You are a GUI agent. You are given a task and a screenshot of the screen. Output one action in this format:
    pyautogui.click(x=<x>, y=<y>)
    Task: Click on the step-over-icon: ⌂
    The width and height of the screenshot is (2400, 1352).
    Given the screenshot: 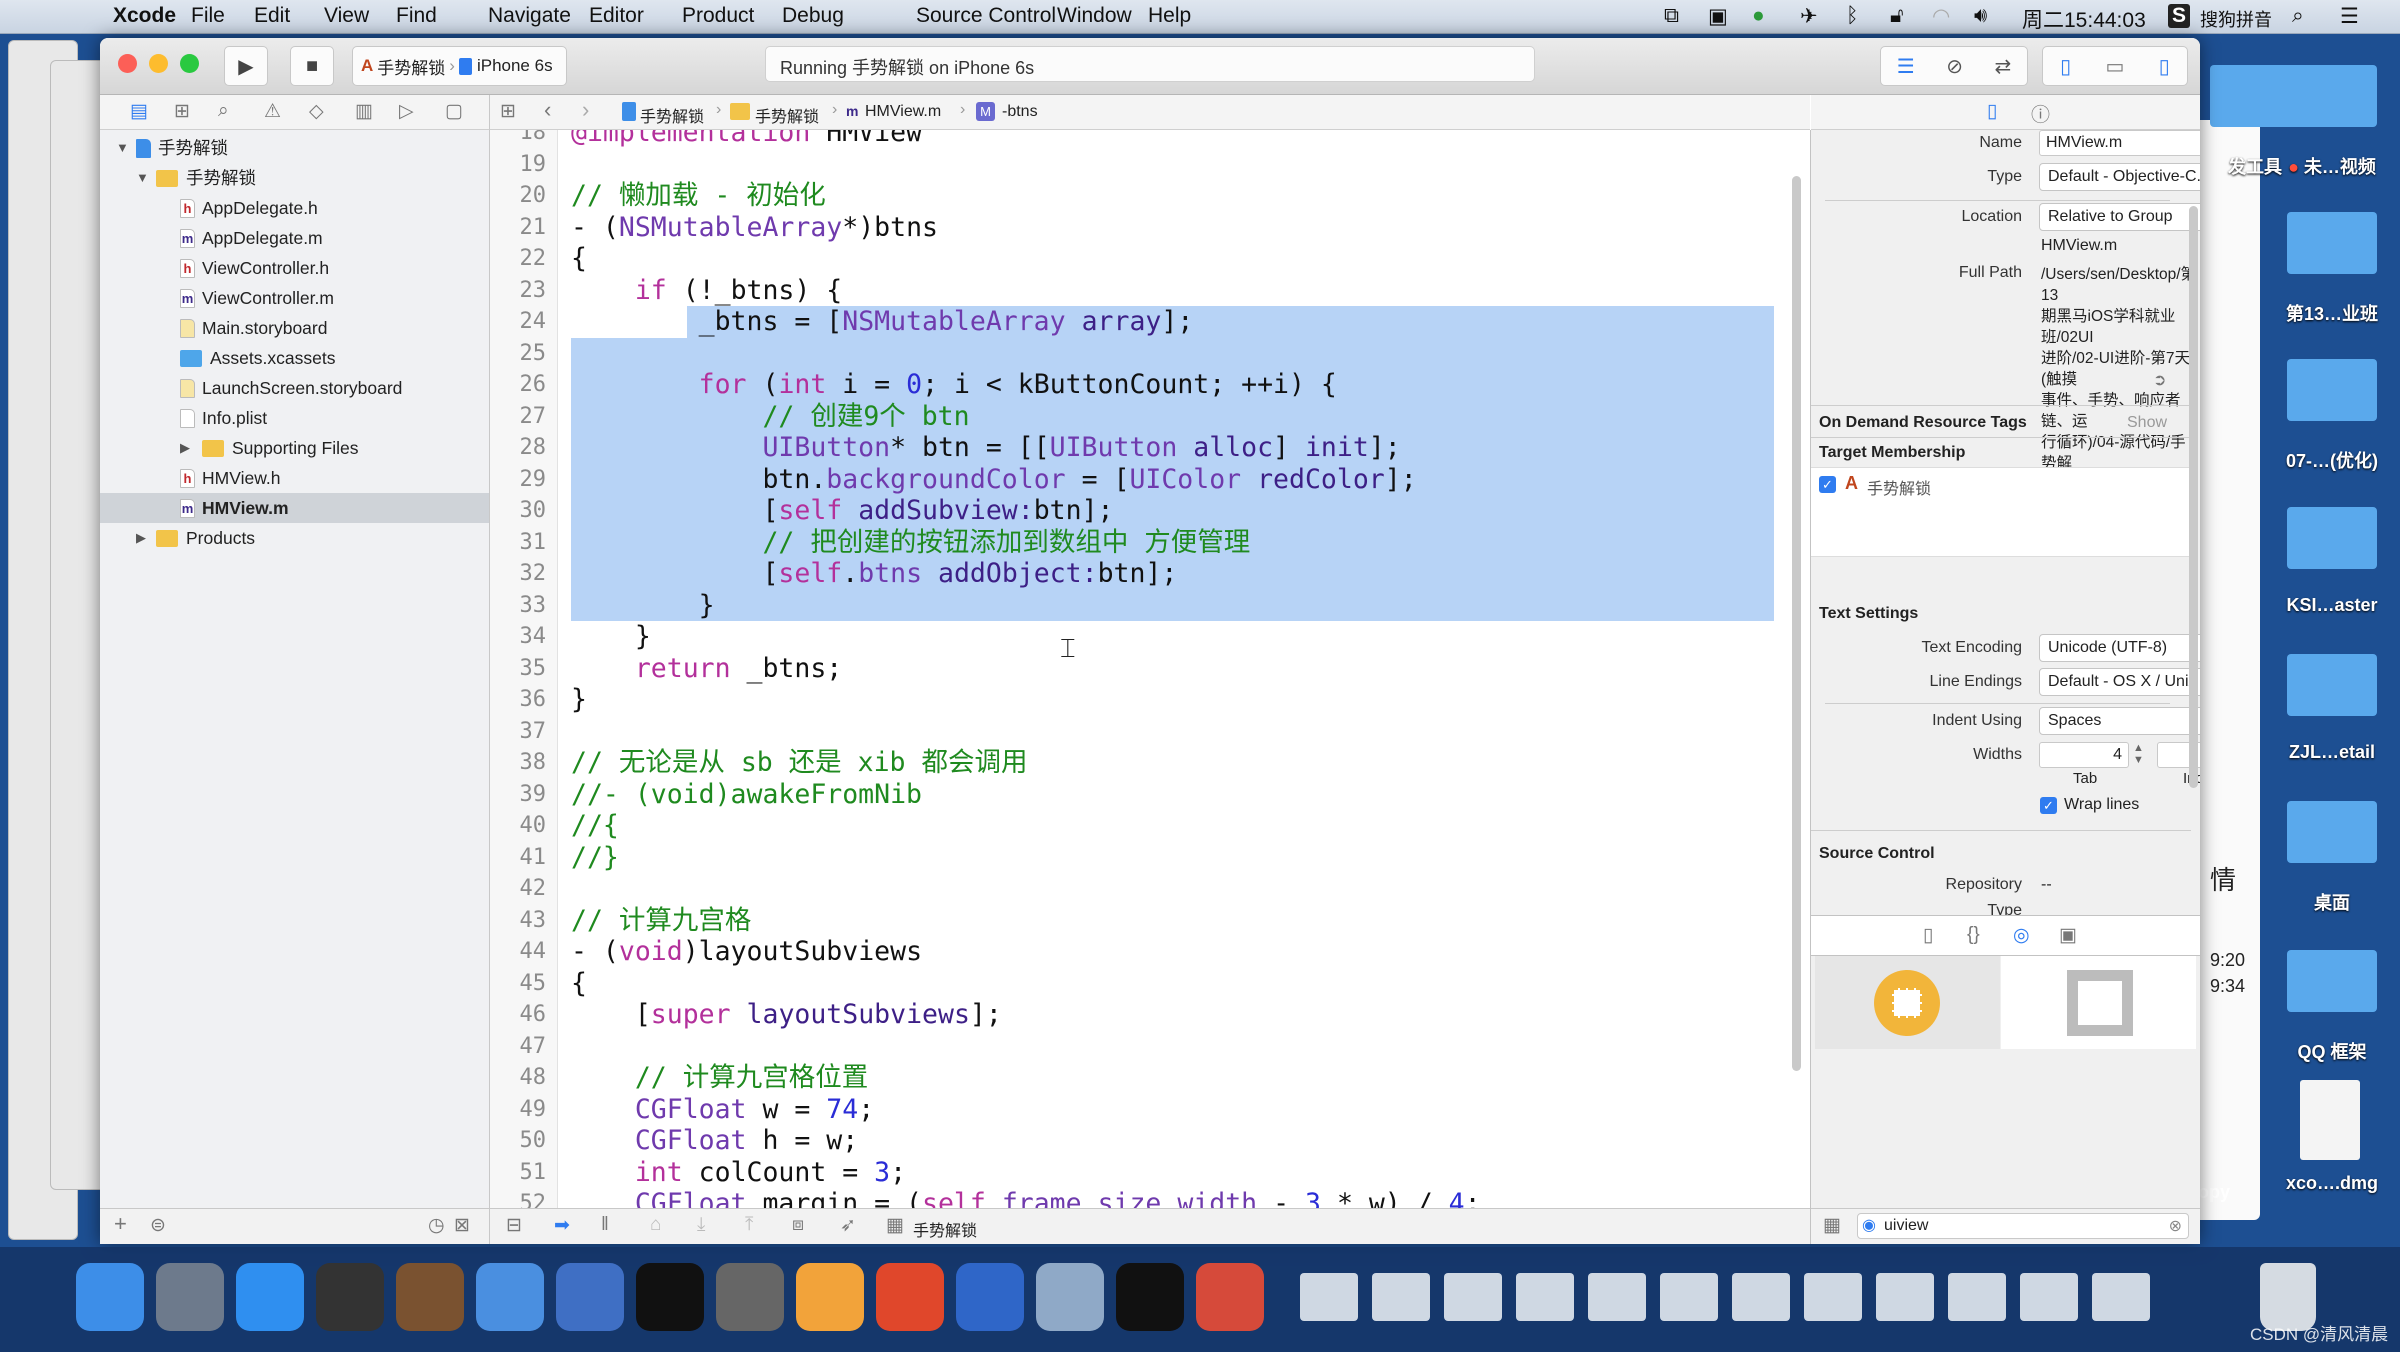 What is the action you would take?
    pyautogui.click(x=655, y=1225)
    